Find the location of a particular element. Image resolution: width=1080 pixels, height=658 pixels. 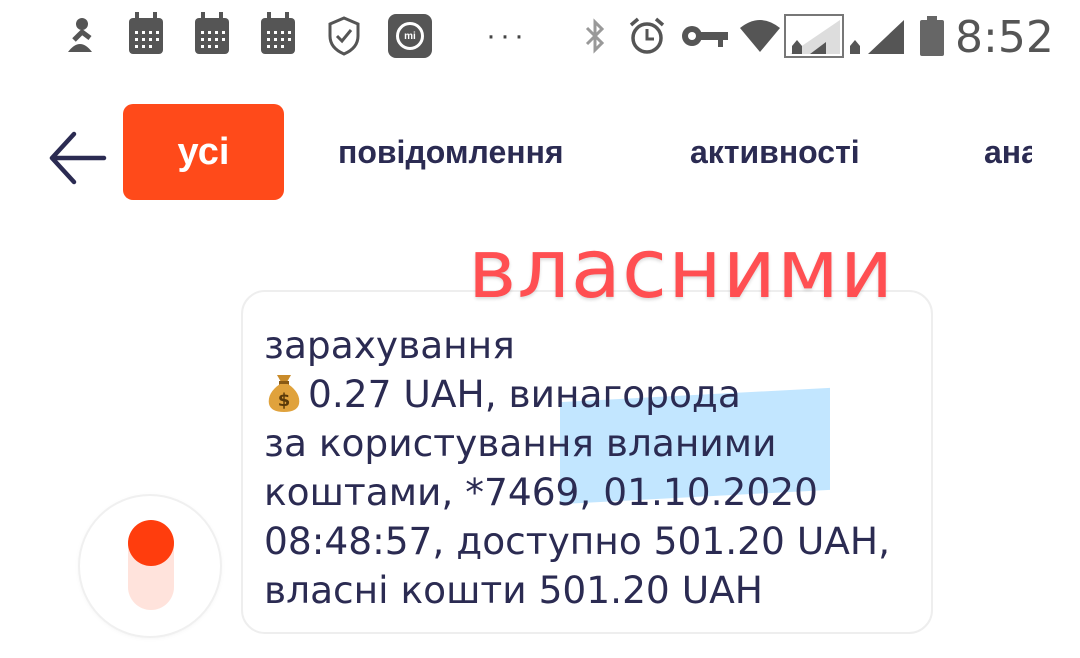

signal-sim1-icon is located at coordinates (814, 36).